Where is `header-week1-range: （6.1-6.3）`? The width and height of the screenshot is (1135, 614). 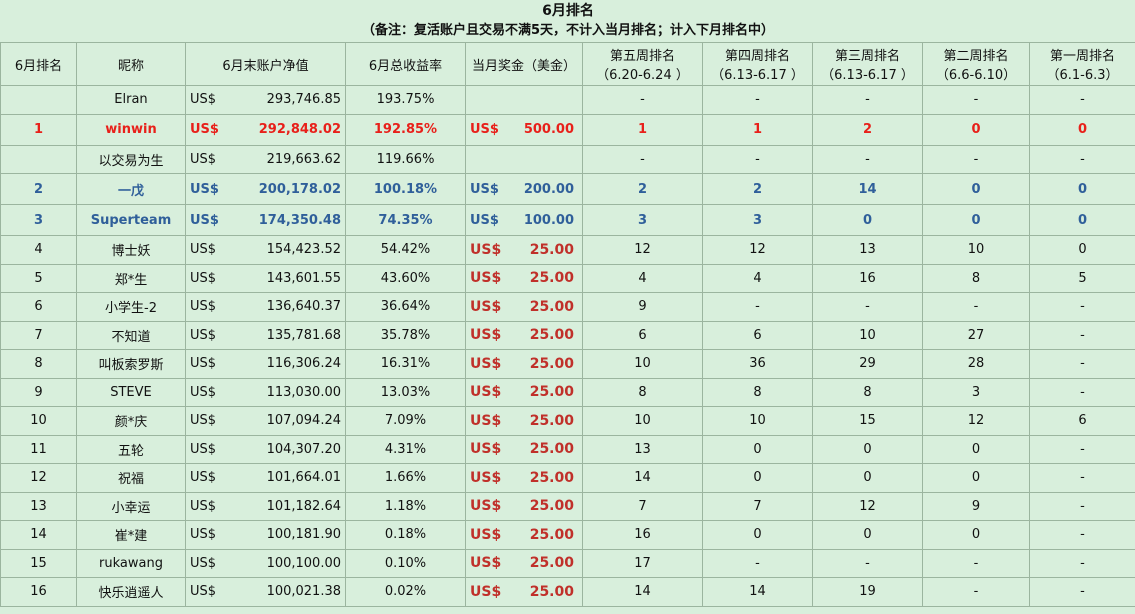
header-week1-range: （6.1-6.3） is located at coordinates (1082, 75).